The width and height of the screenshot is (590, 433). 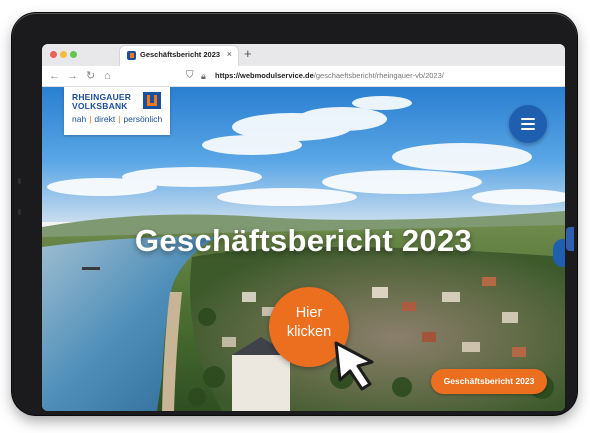 I want to click on tagline-persoenlich: persönlich, so click(x=143, y=119).